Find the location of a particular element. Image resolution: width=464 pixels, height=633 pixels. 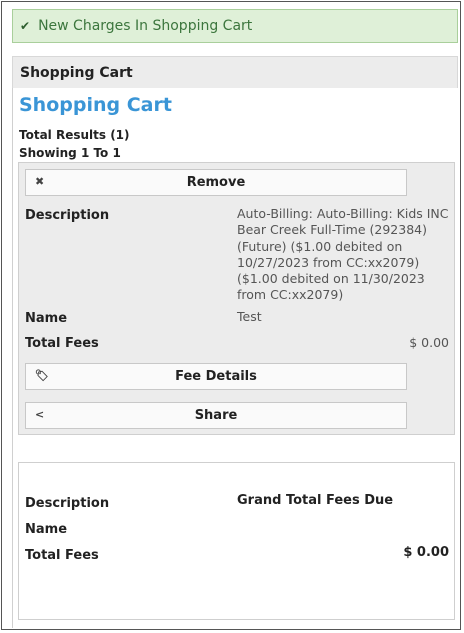

tag-icon: 🏷 is located at coordinates (42, 375).